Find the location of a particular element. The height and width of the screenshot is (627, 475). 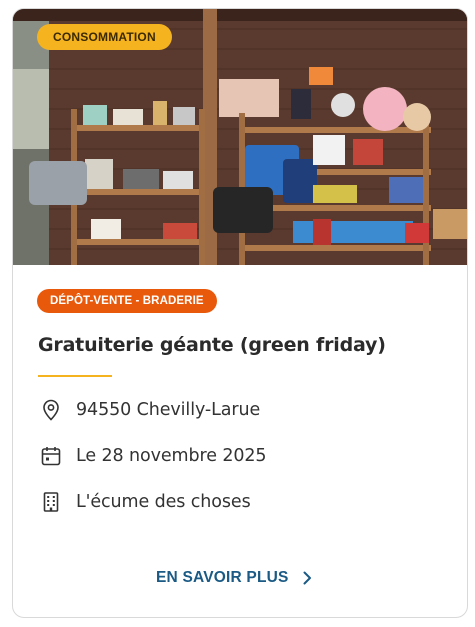

location-text: 94550 Chevilly-Larue is located at coordinates (168, 410).